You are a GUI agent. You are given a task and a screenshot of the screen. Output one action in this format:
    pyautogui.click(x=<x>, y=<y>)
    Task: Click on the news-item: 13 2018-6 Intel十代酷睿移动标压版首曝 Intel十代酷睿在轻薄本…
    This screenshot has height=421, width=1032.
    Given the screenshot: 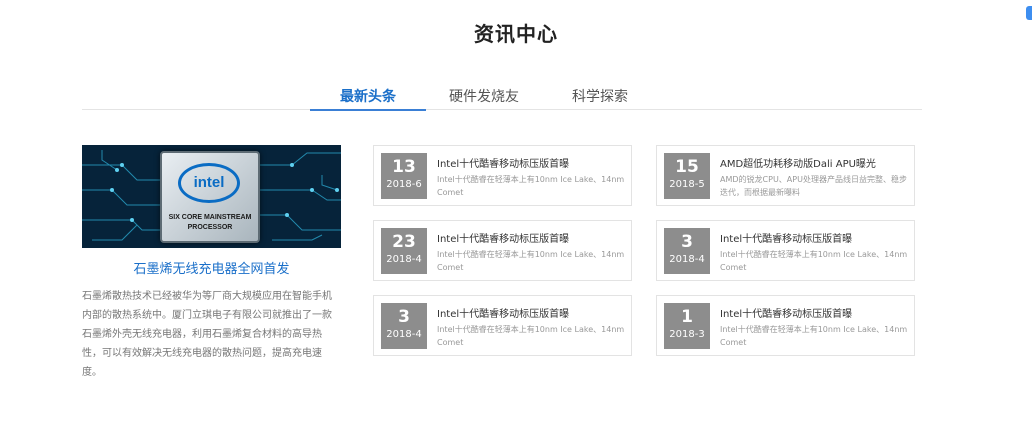 What is the action you would take?
    pyautogui.click(x=502, y=175)
    